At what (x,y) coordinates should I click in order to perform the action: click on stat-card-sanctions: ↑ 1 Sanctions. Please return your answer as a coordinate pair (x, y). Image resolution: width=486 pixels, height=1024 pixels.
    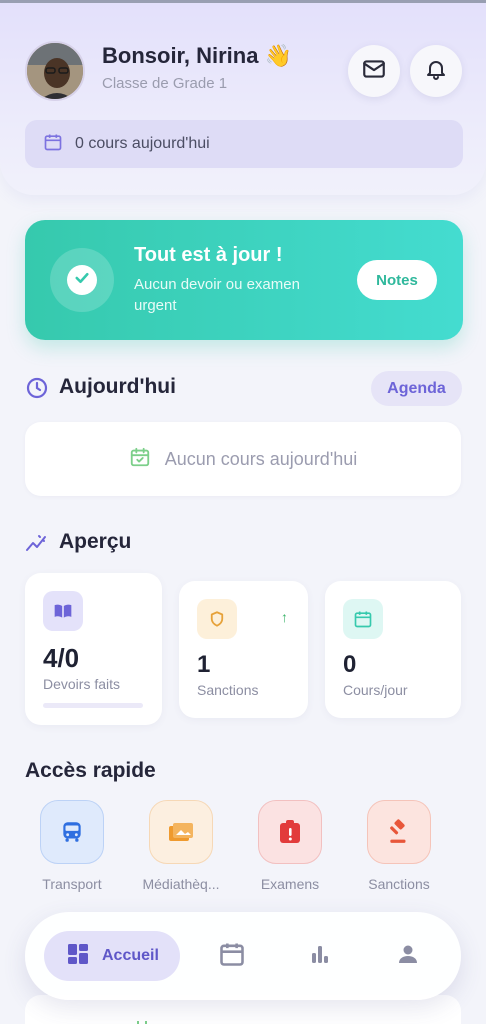
    Looking at the image, I should click on (243, 649).